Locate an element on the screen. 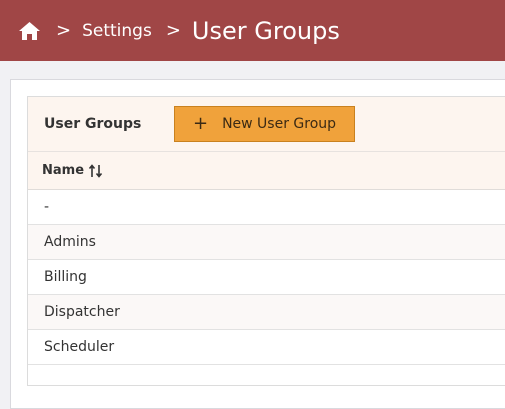 The width and height of the screenshot is (505, 409). table-row: Dispatcher is located at coordinates (266, 312).